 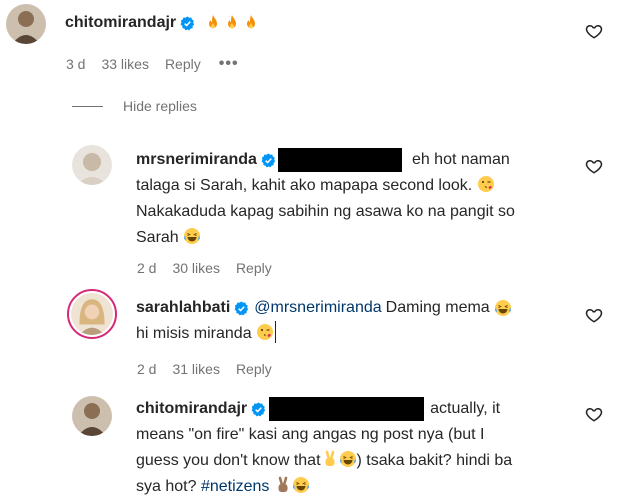 I want to click on comment-meta: 2 d 30 likes Reply, so click(x=204, y=268).